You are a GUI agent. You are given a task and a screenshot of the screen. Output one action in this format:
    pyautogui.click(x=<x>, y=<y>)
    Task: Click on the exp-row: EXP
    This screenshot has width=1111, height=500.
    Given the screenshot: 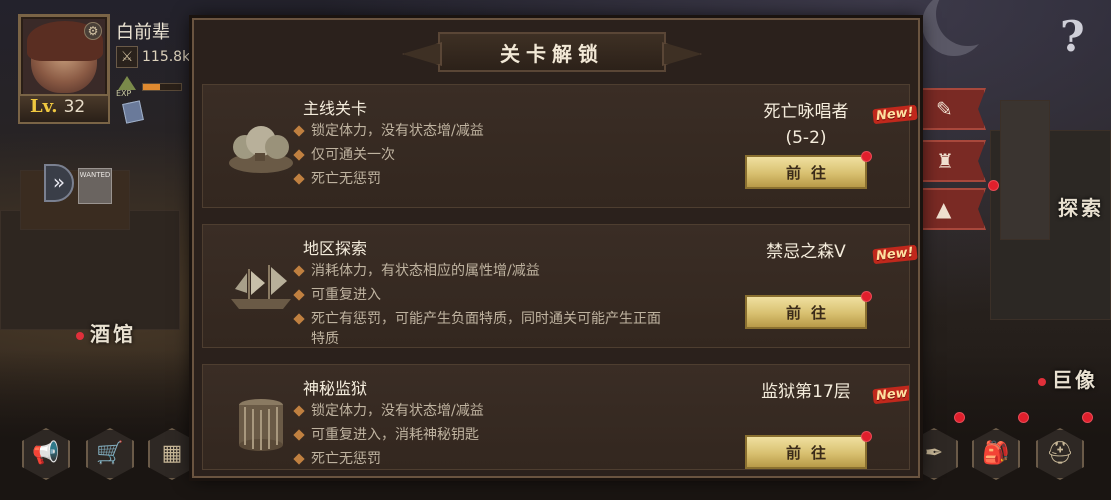 What is the action you would take?
    pyautogui.click(x=149, y=87)
    